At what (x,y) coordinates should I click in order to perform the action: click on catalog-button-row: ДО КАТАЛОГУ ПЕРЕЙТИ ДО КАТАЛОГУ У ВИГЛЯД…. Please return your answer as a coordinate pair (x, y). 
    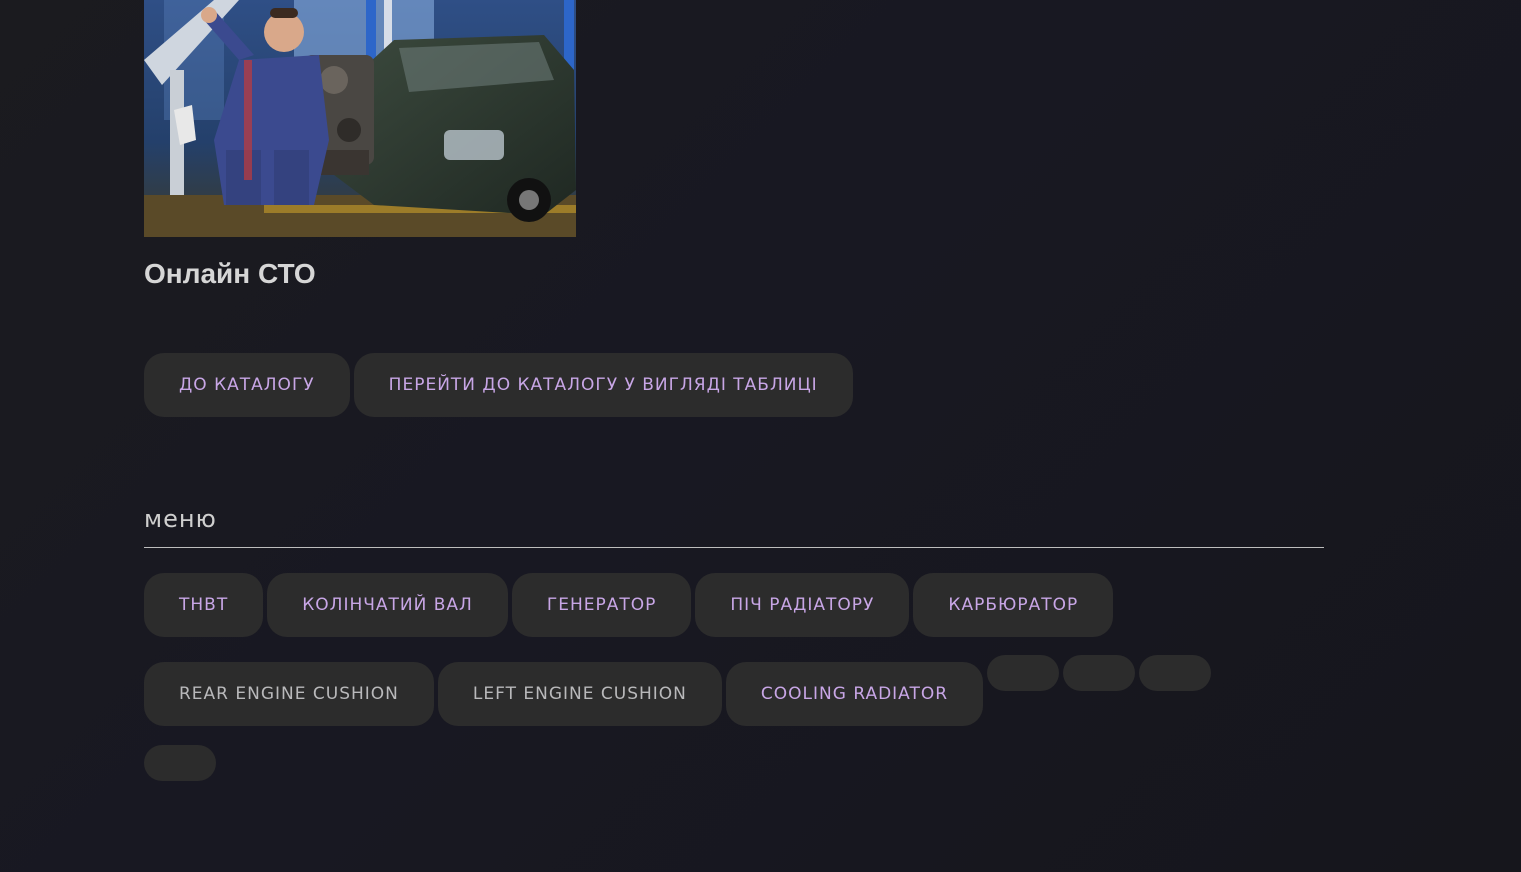
    Looking at the image, I should click on (498, 385).